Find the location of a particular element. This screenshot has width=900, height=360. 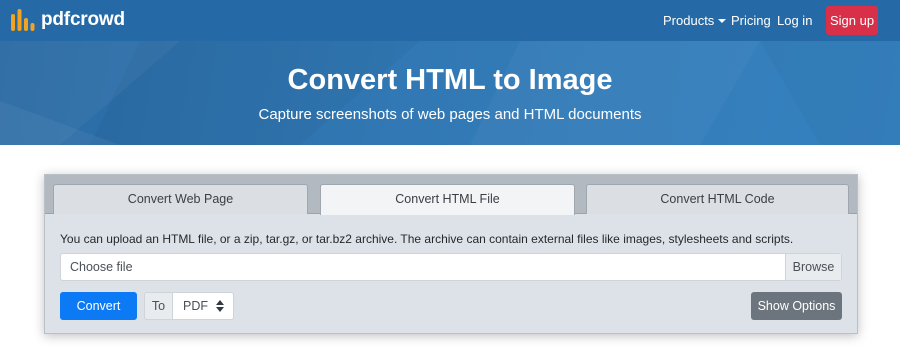

browse-button: Browse is located at coordinates (813, 267).